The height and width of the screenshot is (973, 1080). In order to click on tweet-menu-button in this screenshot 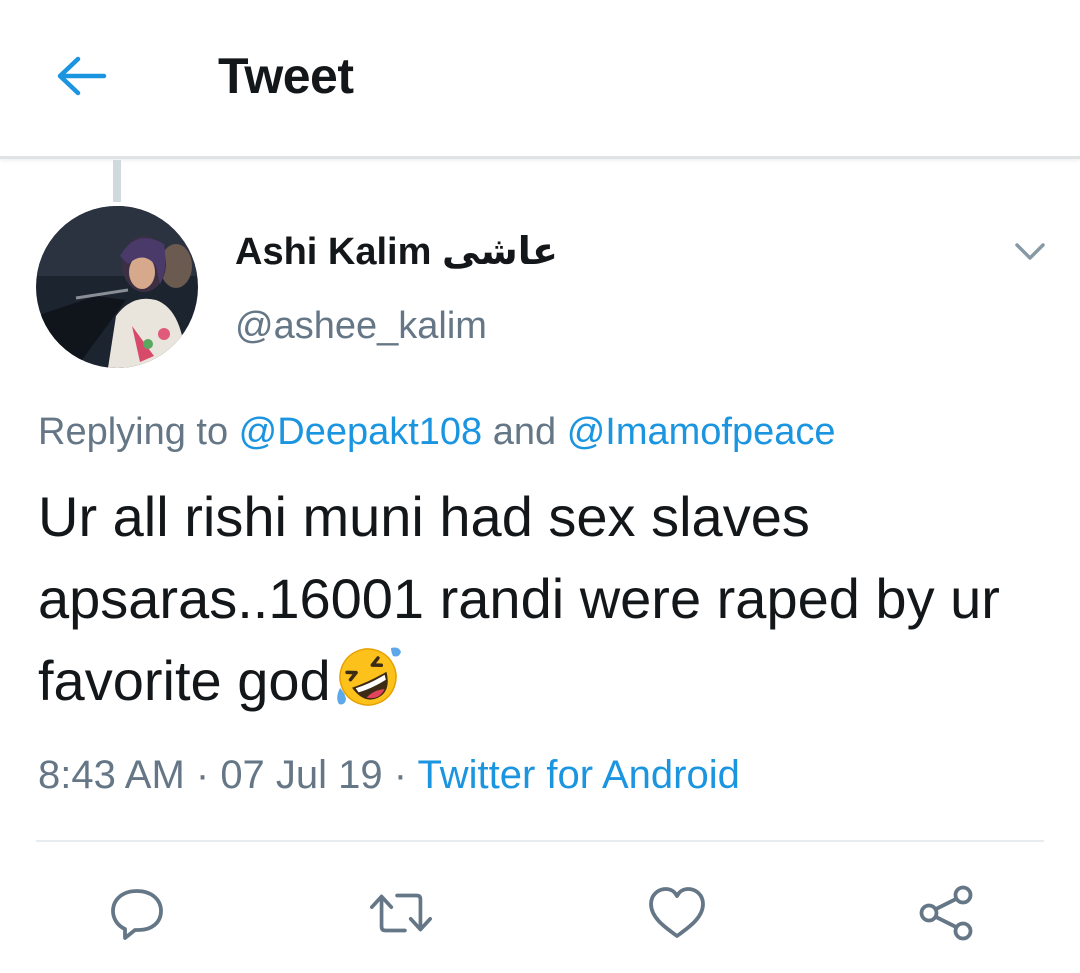, I will do `click(1030, 252)`.